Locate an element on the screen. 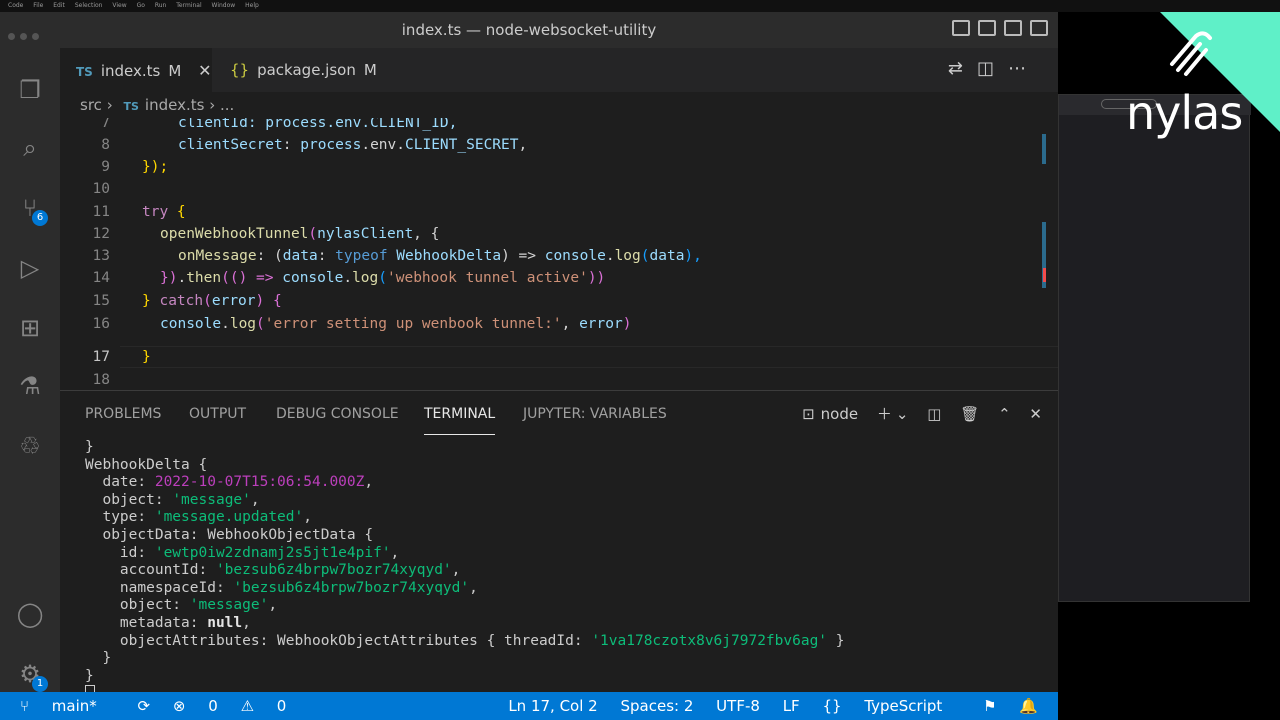 The image size is (1280, 720). scm-badge: 6 is located at coordinates (40, 218).